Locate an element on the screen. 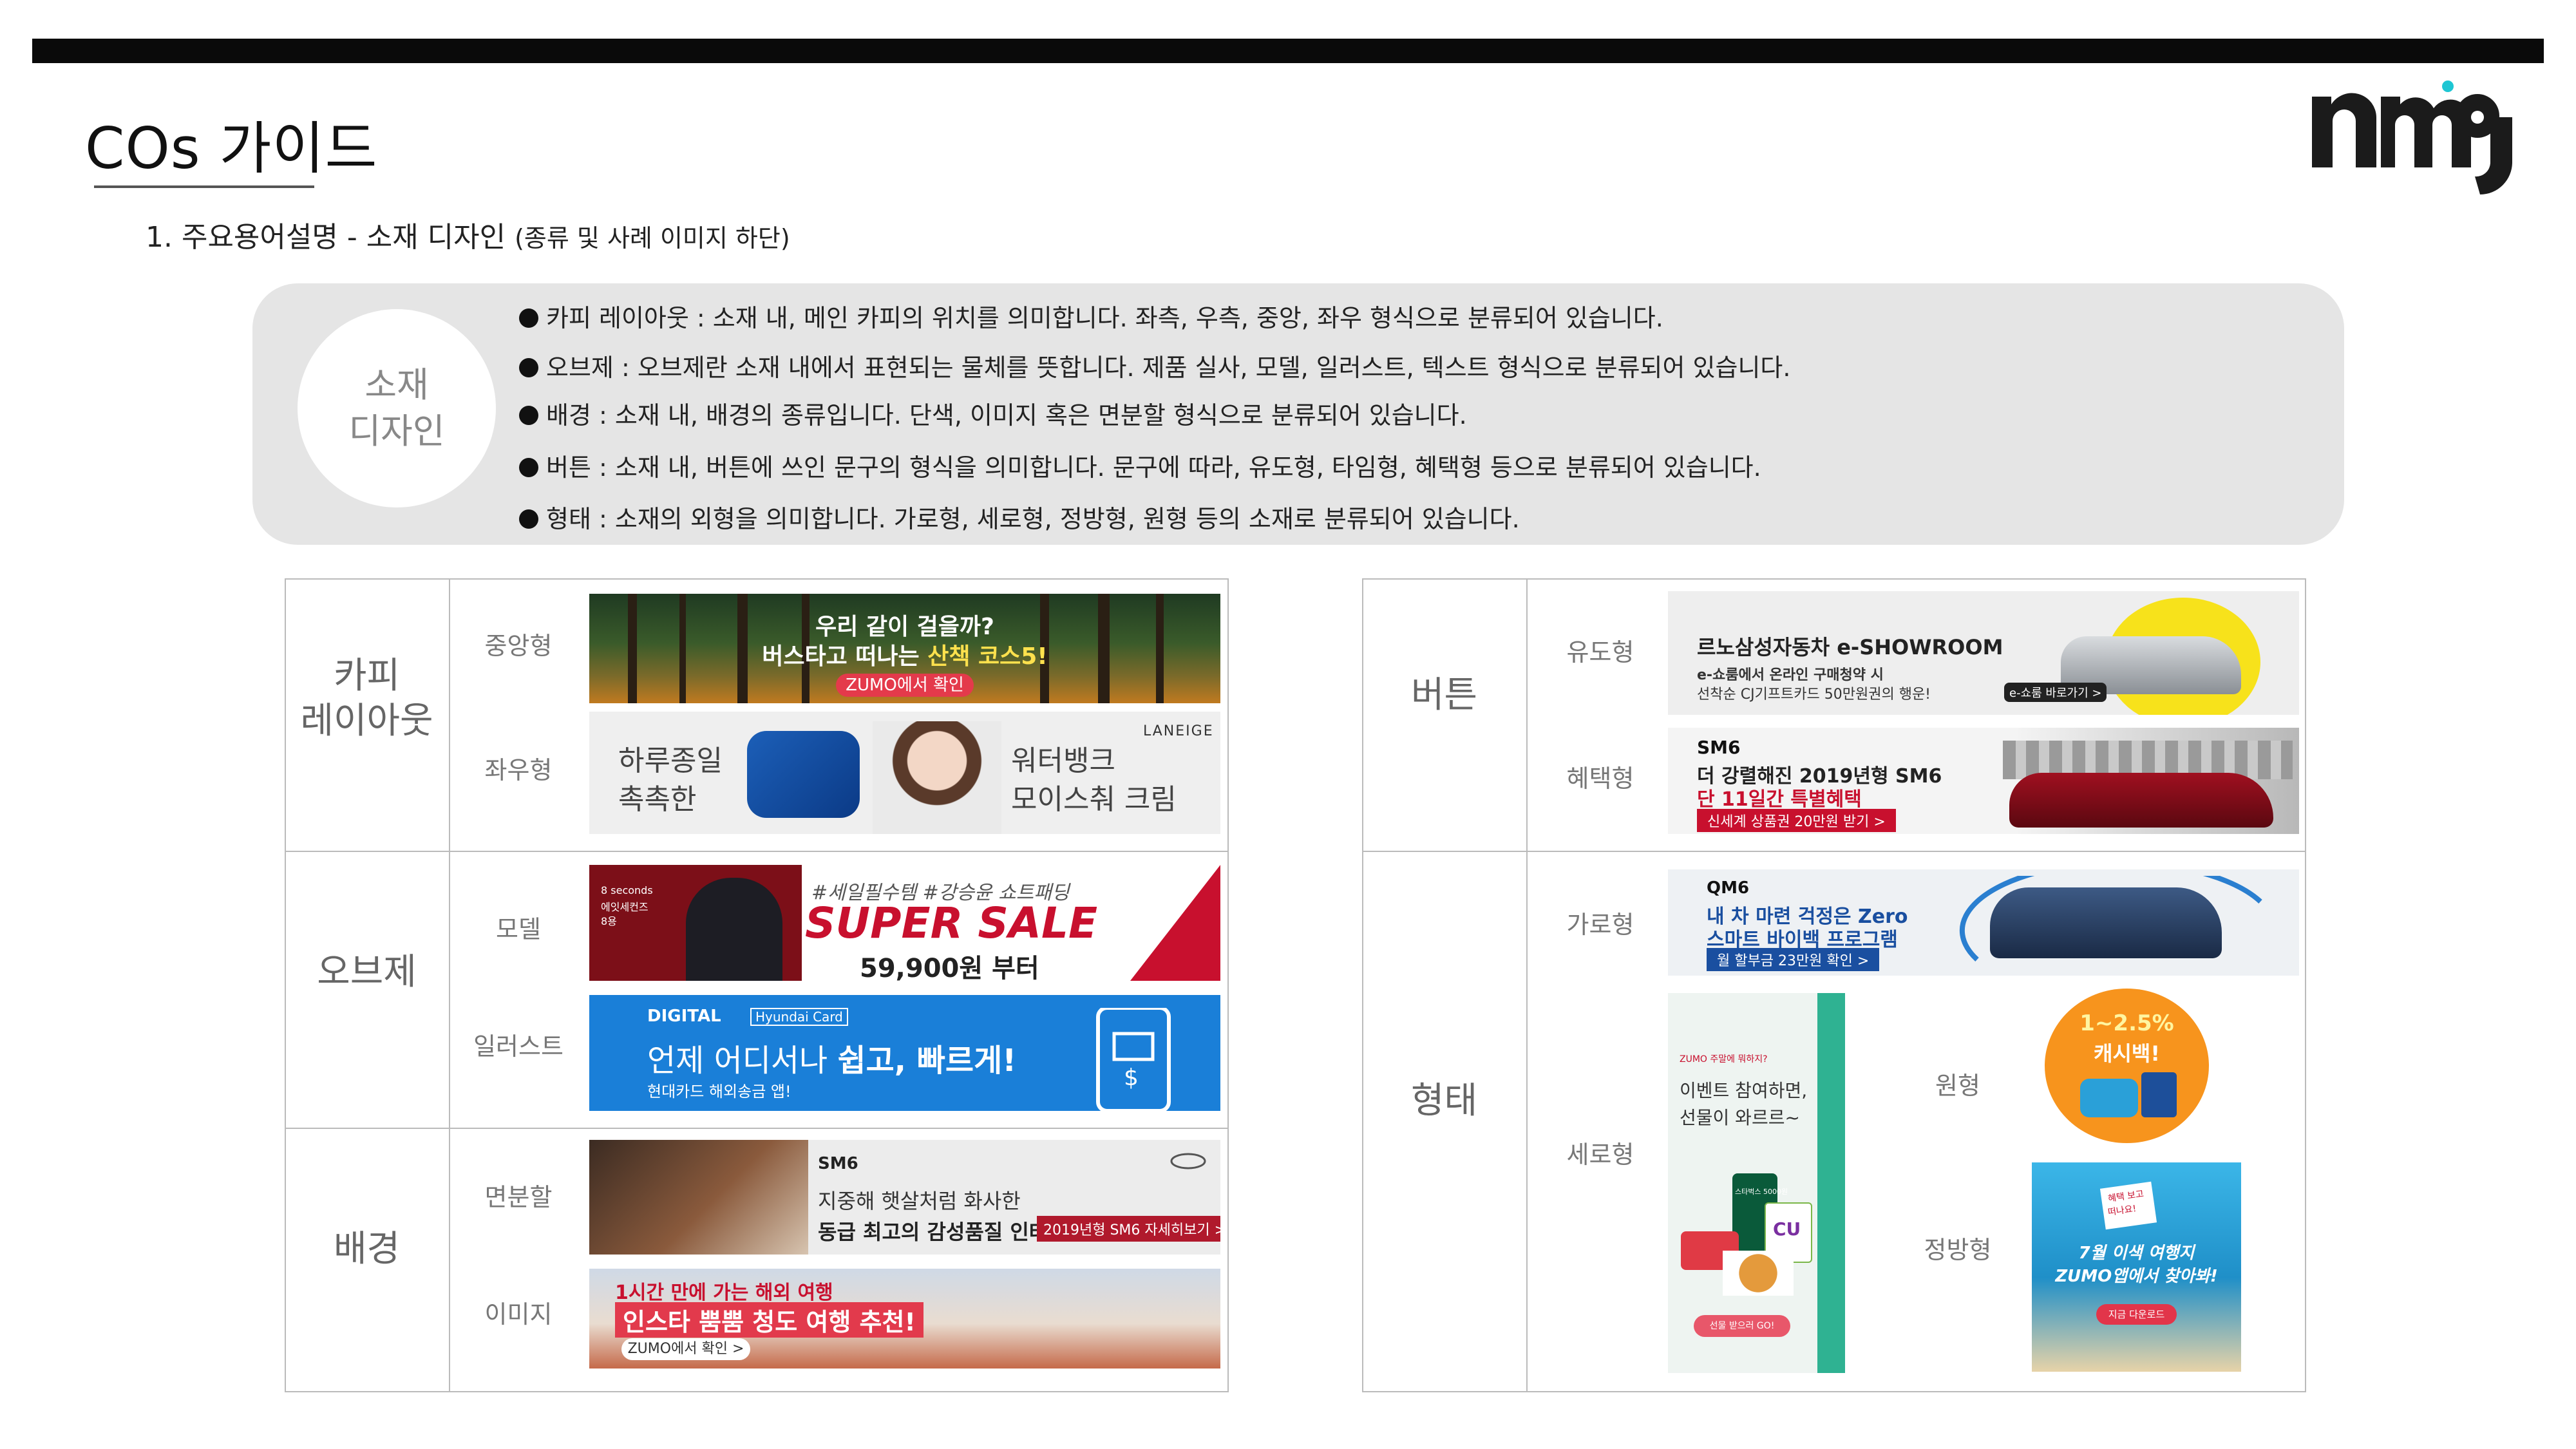  circle-text: 캐시백! is located at coordinates (2127, 1053).